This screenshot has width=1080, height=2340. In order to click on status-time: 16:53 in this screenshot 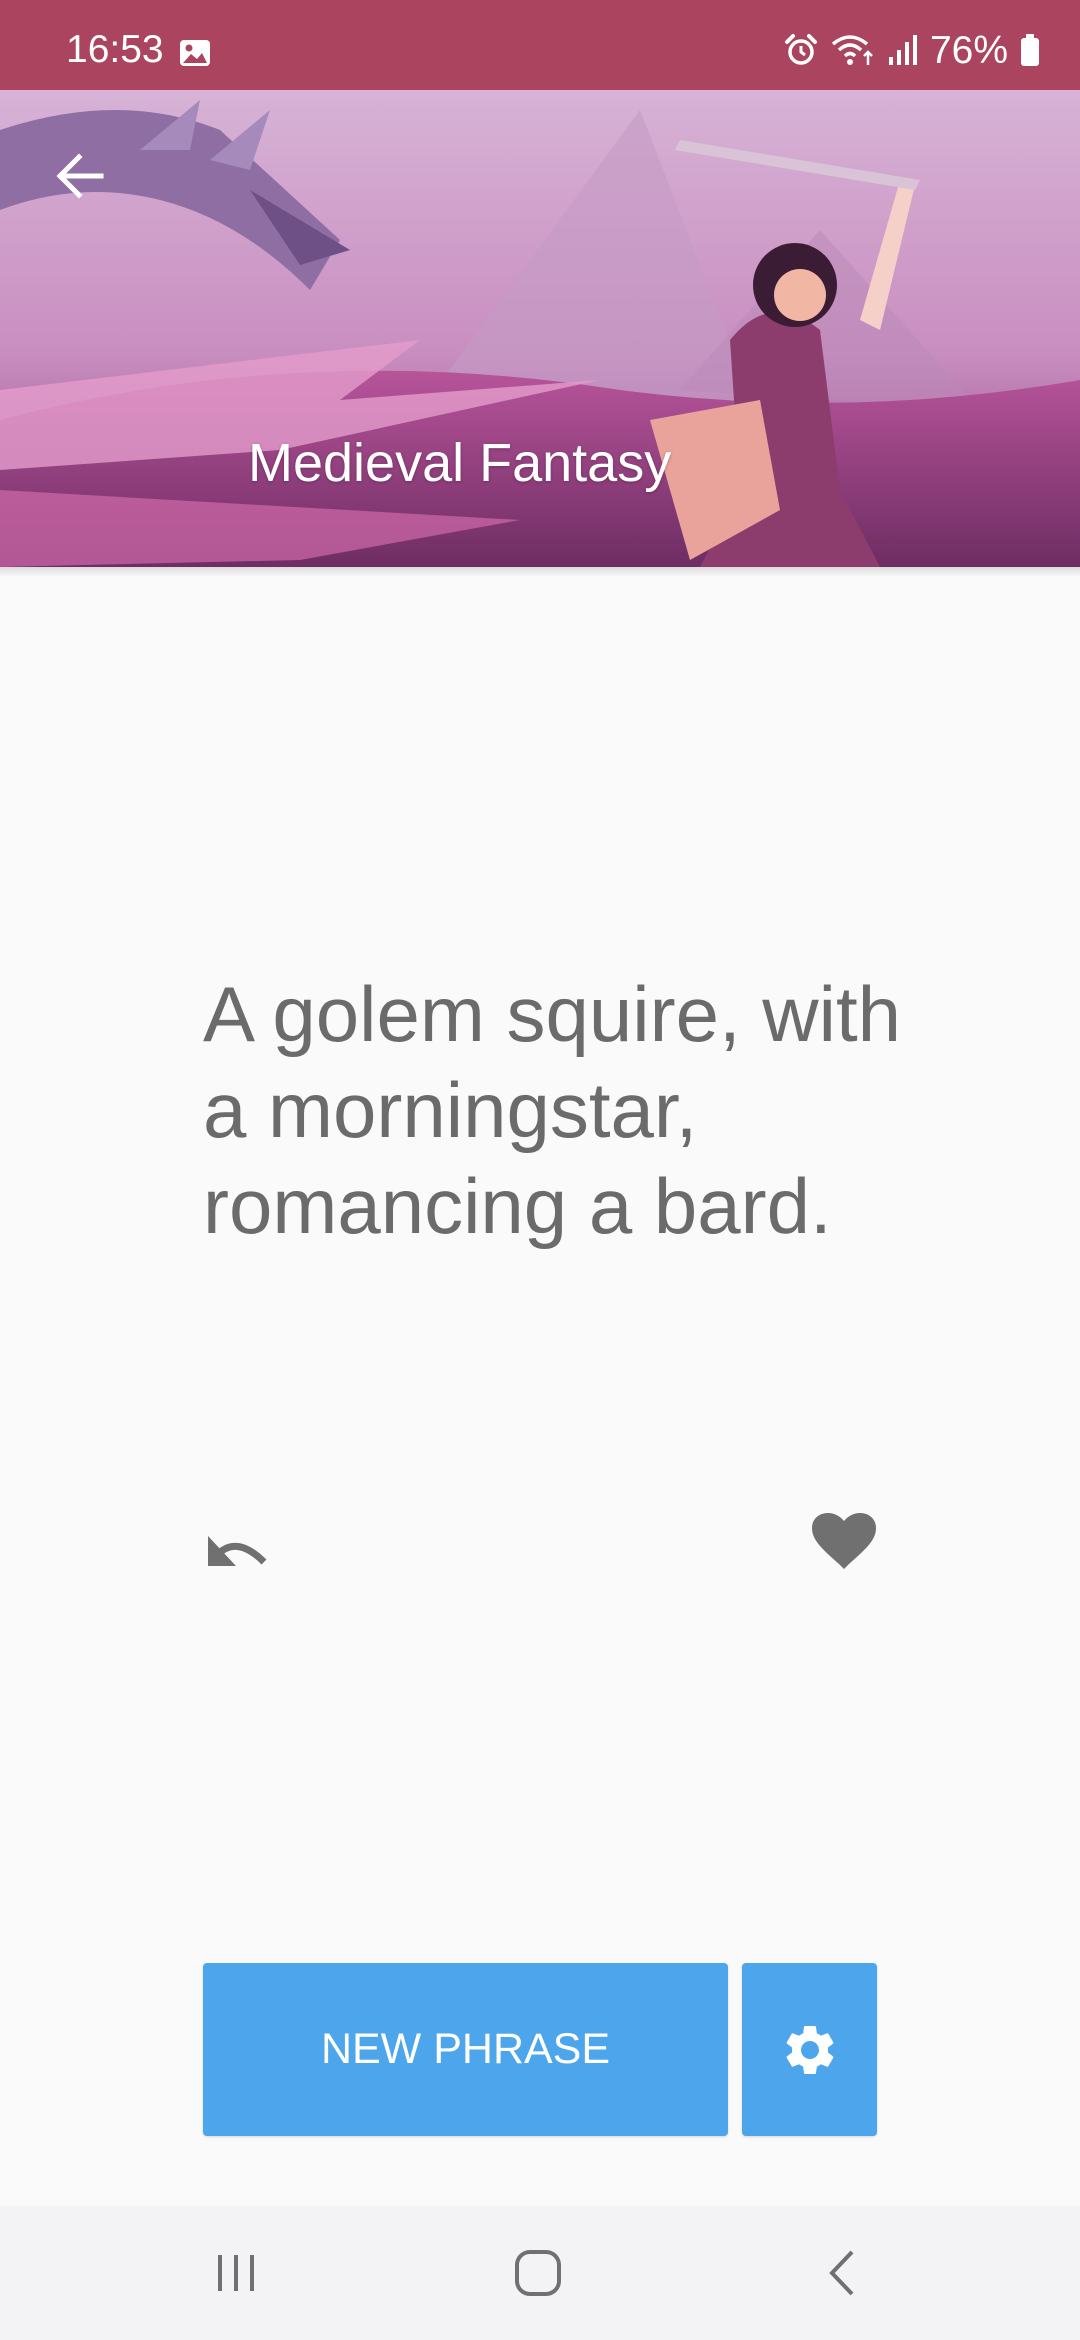, I will do `click(115, 49)`.